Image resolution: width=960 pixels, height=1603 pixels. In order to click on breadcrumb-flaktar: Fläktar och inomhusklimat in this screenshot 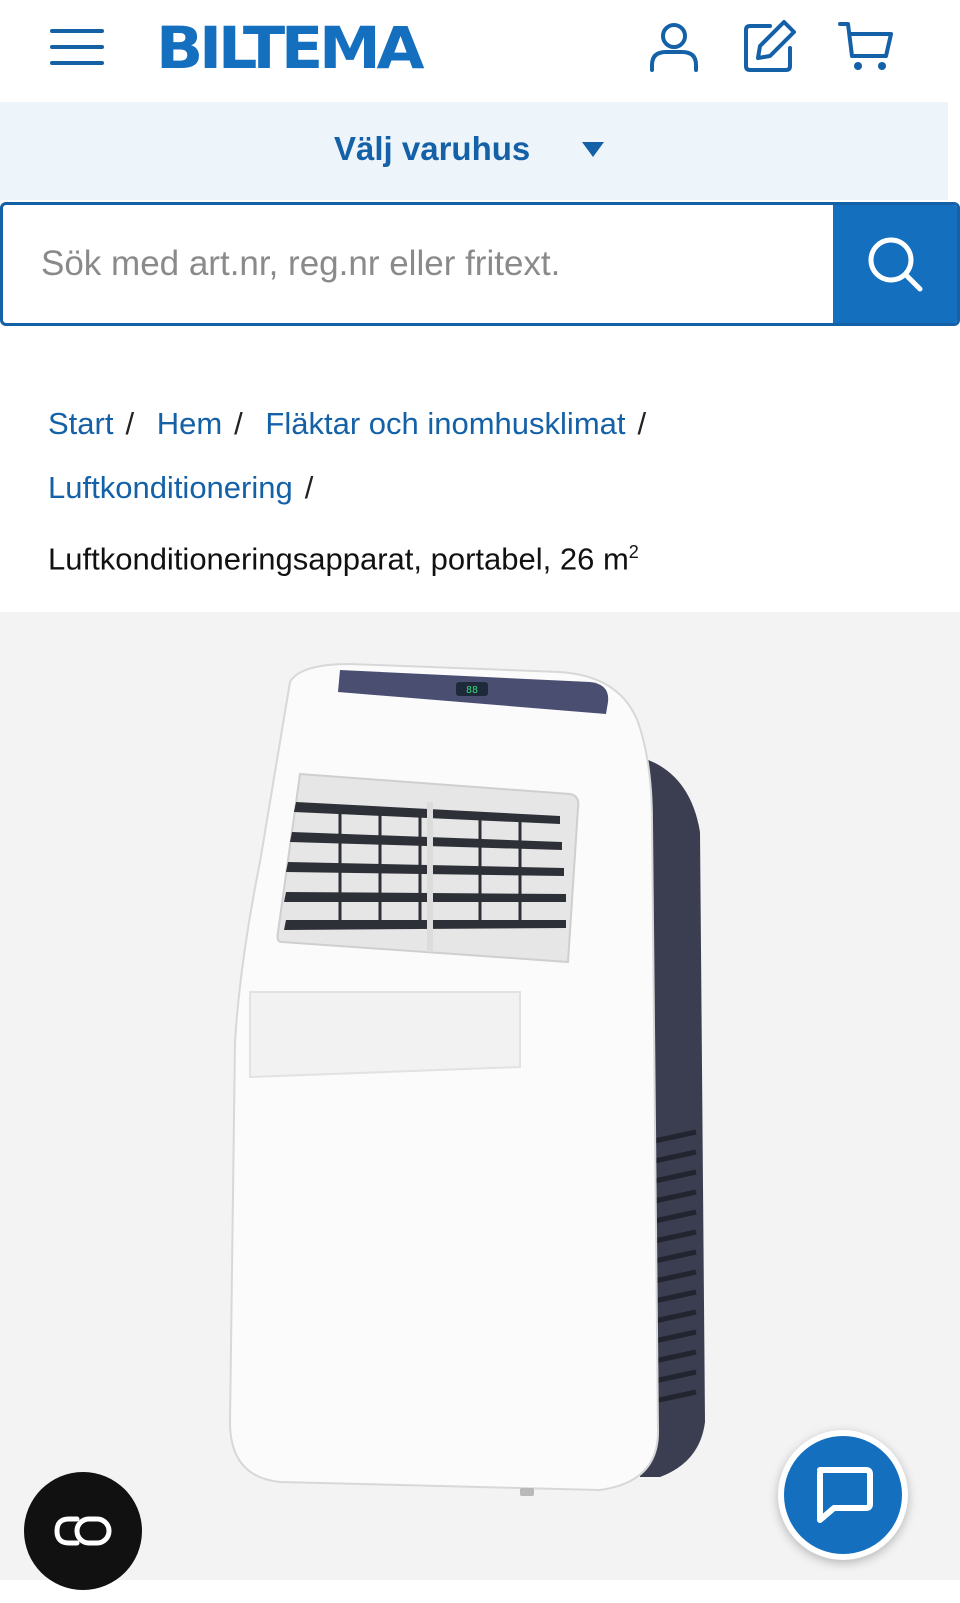, I will do `click(445, 423)`.